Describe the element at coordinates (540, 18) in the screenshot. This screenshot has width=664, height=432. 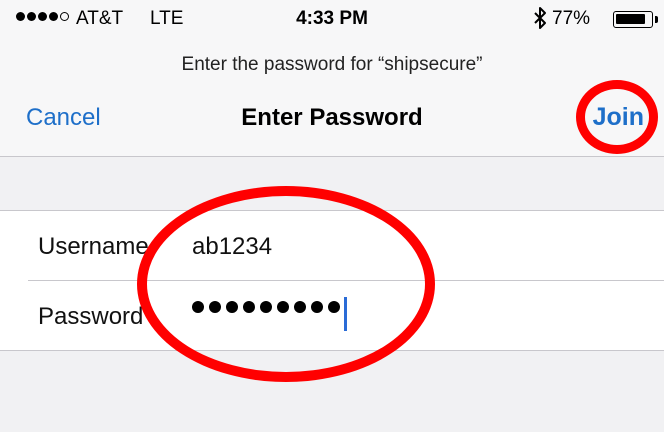
I see `bluetooth-icon` at that location.